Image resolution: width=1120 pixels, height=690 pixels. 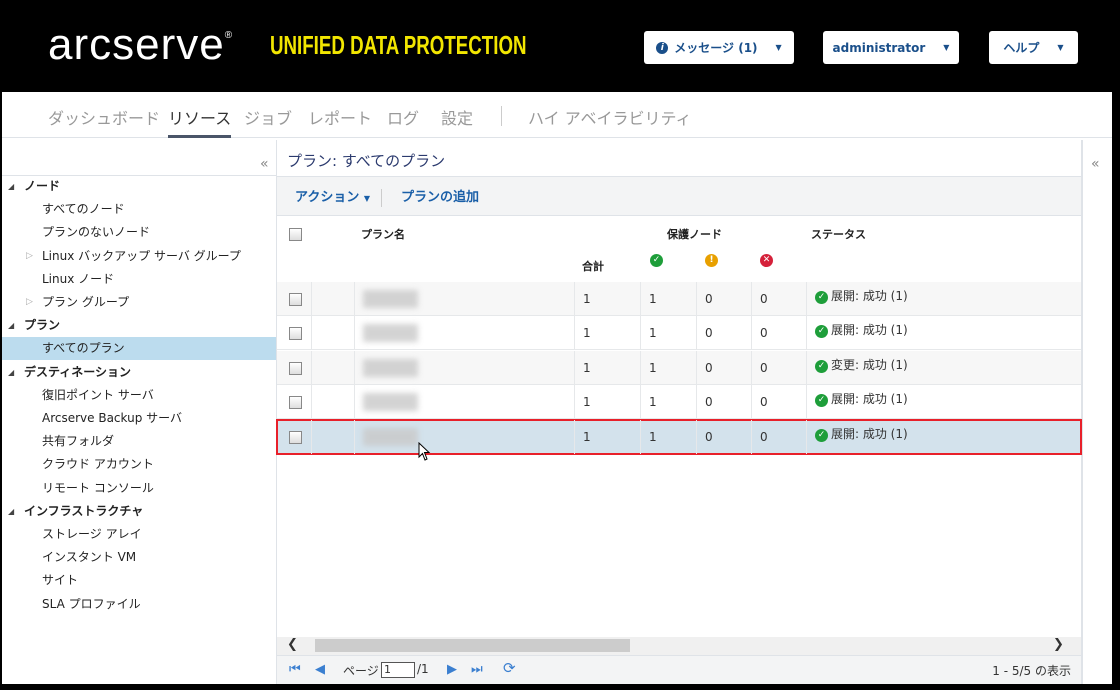 I want to click on cell-blank, so click(x=332, y=367).